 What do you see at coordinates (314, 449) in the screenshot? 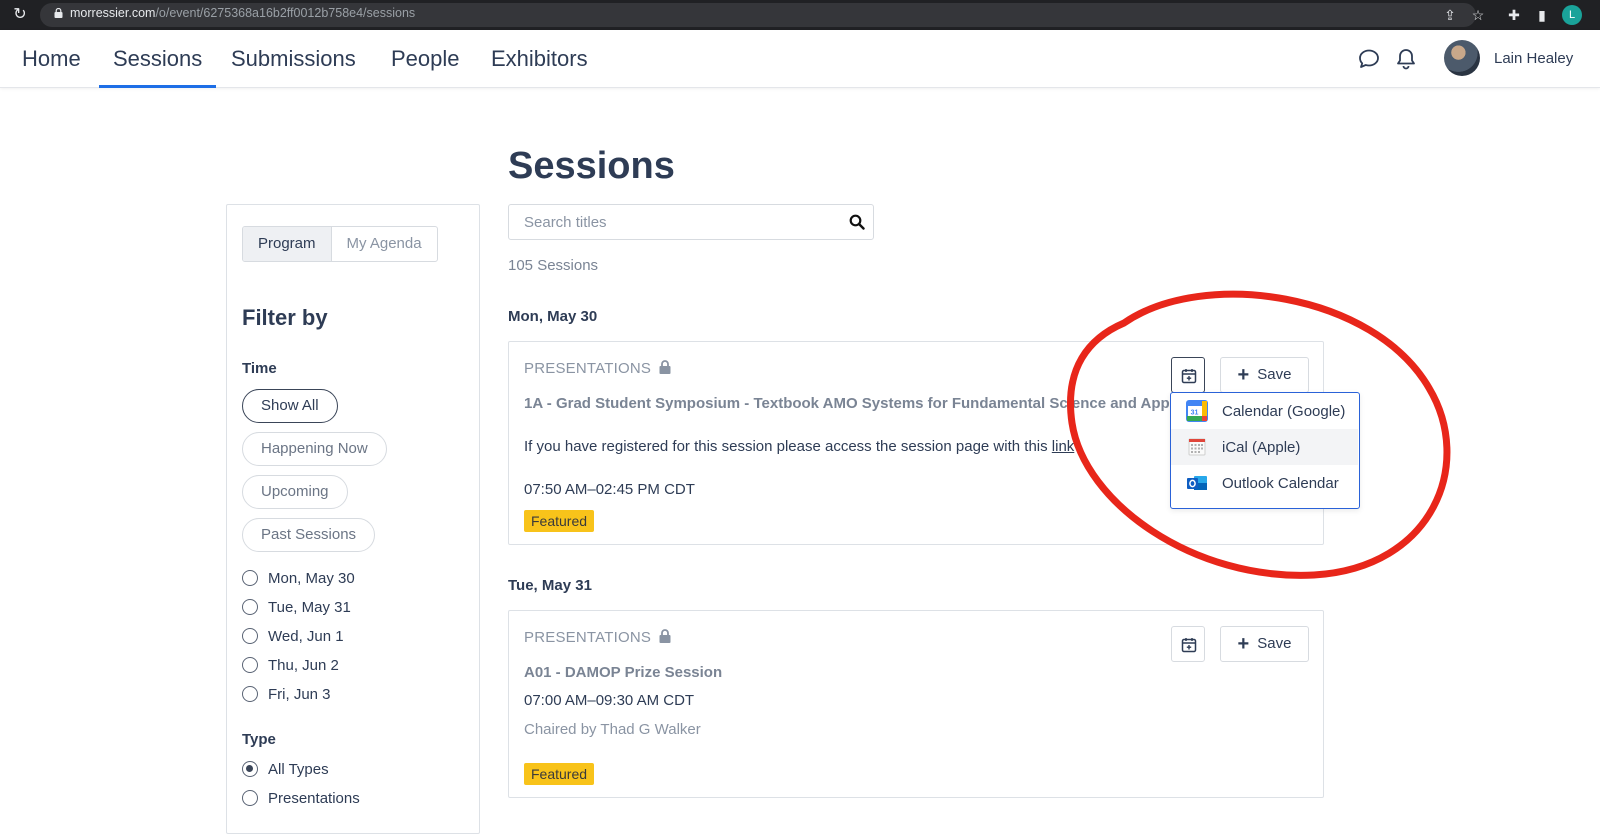
I see `time-pill-happening-now: Happening Now` at bounding box center [314, 449].